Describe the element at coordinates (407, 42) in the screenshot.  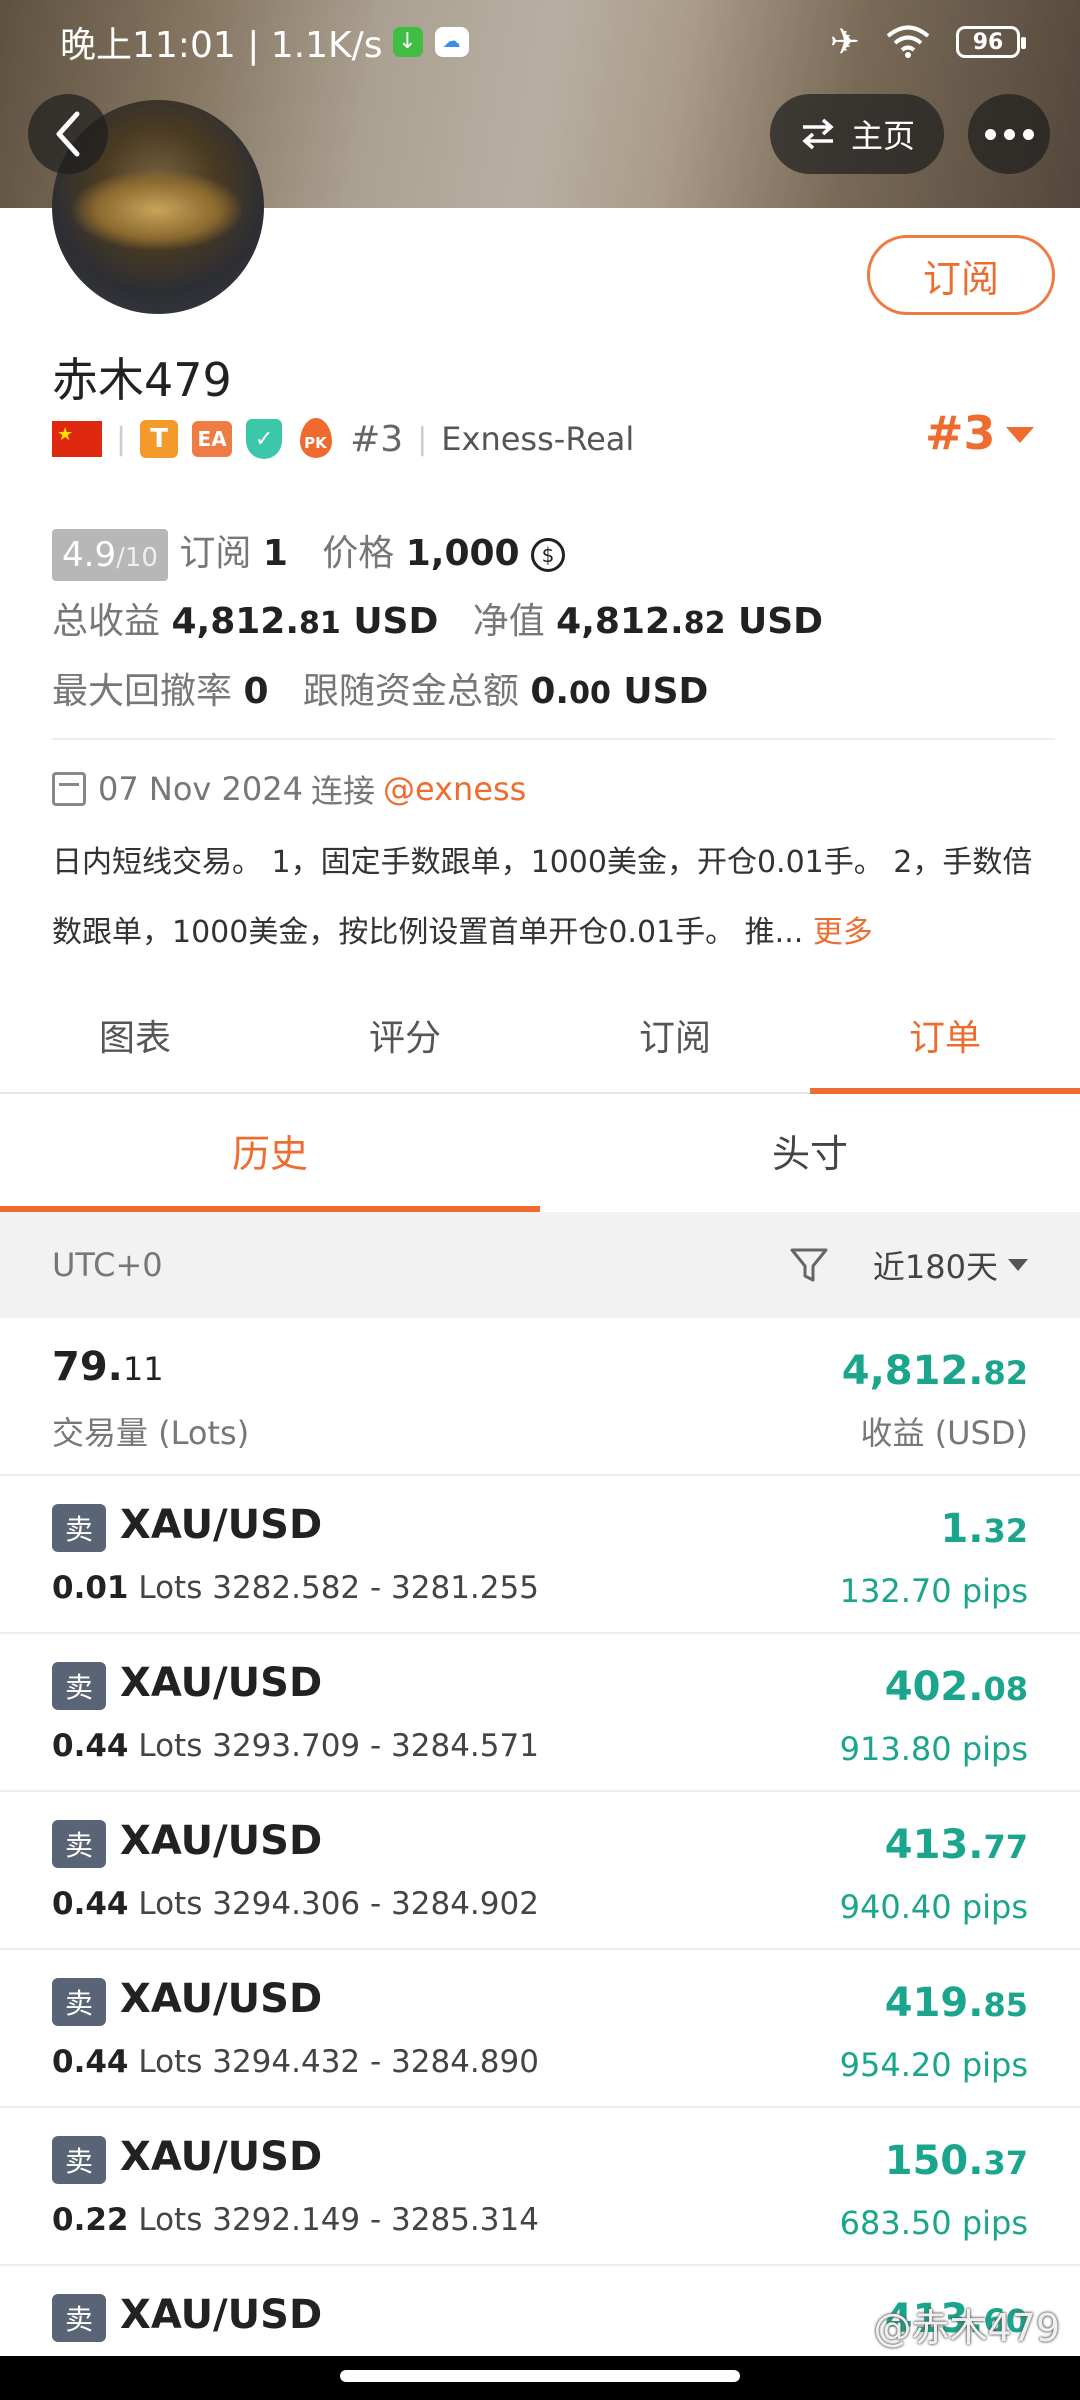
I see `download-icon: ↓` at that location.